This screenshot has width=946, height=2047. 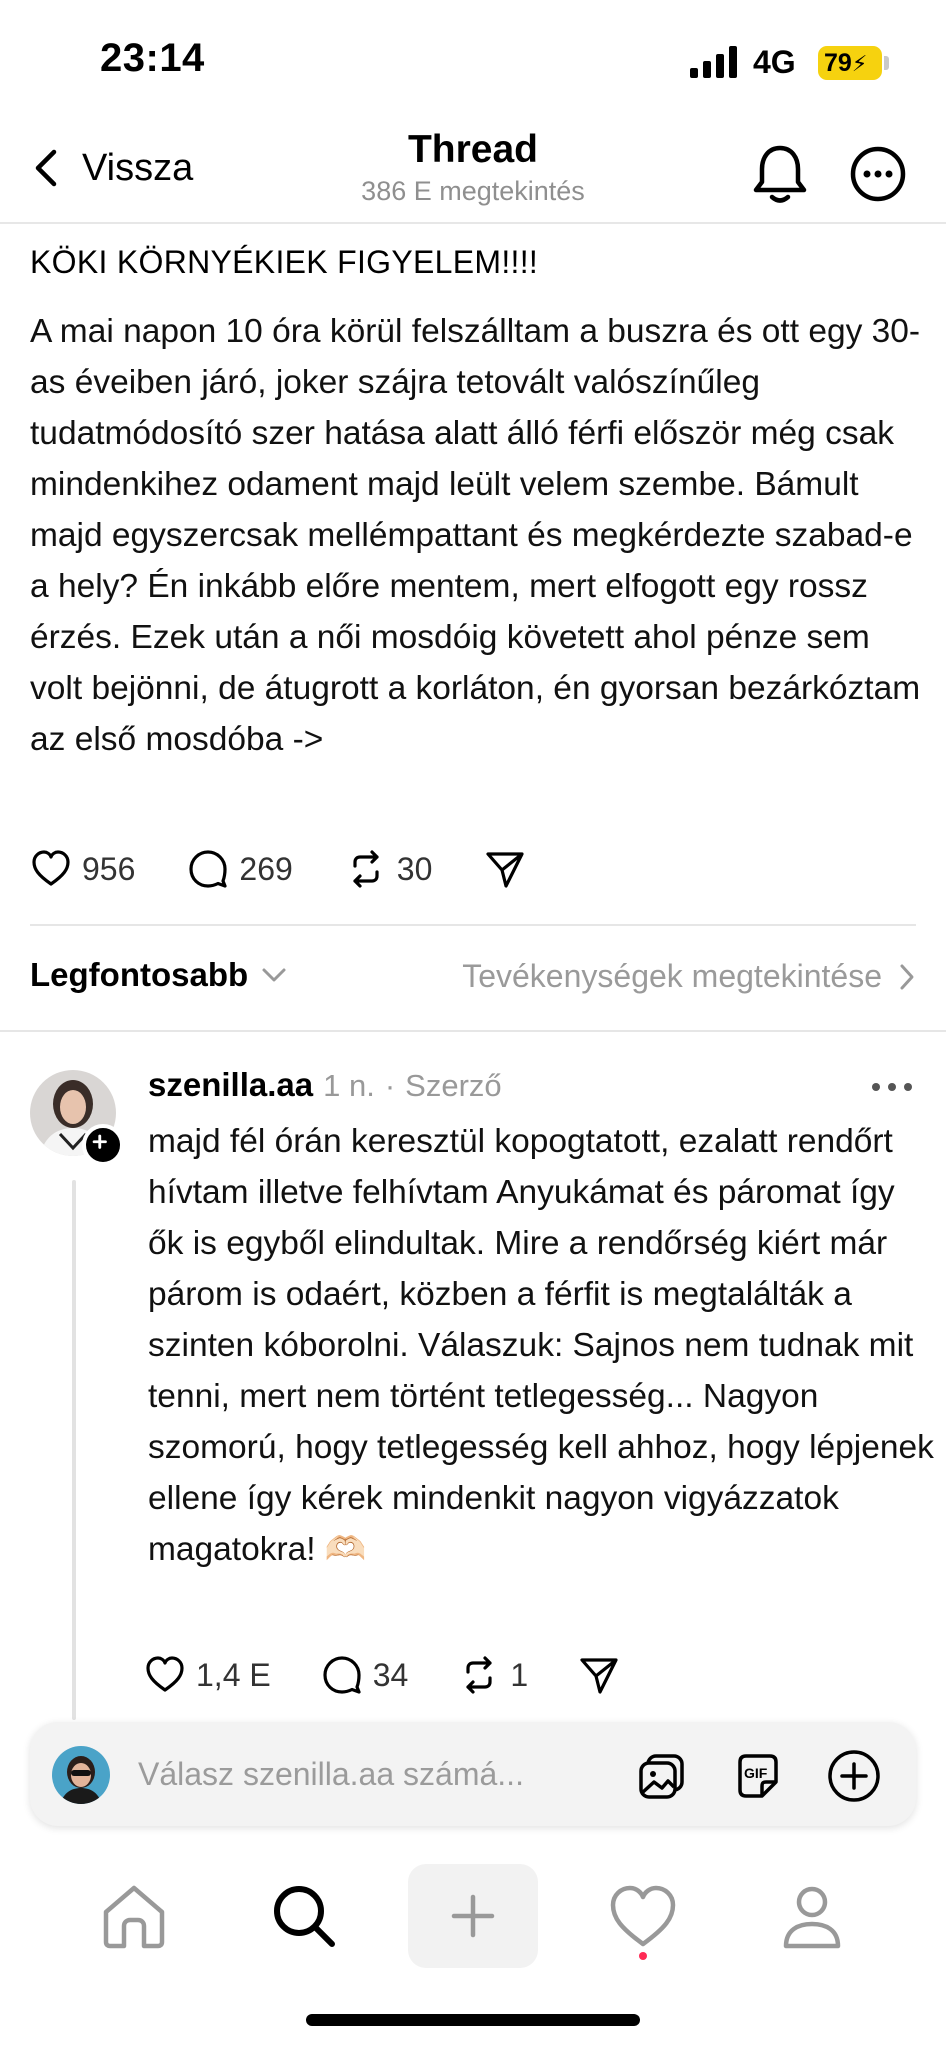 I want to click on reply-composer: GIF, so click(x=473, y=1774).